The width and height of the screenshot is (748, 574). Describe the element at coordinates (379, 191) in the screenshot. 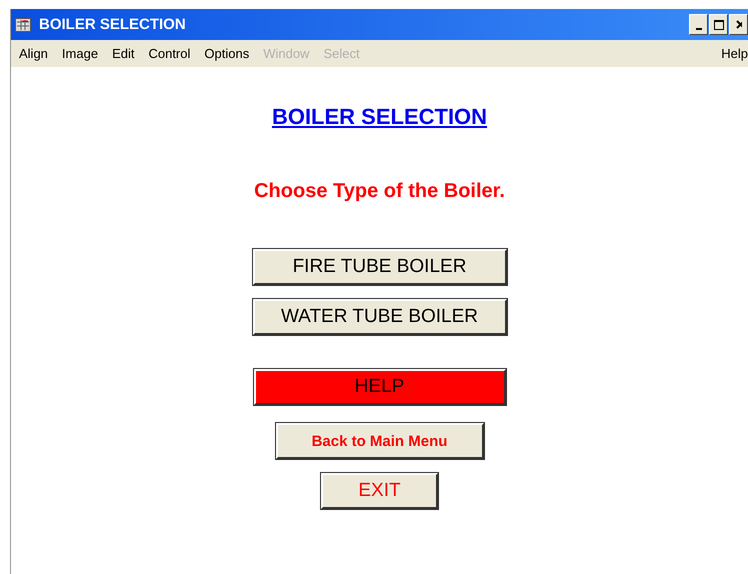

I see `prompt-text: Choose Type of the Boiler.` at that location.